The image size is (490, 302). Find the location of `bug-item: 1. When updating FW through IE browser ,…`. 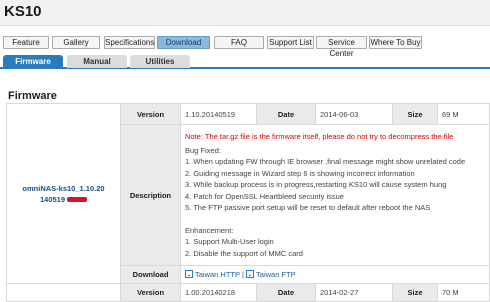

bug-item: 1. When updating FW through IE browser ,… is located at coordinates (325, 161).